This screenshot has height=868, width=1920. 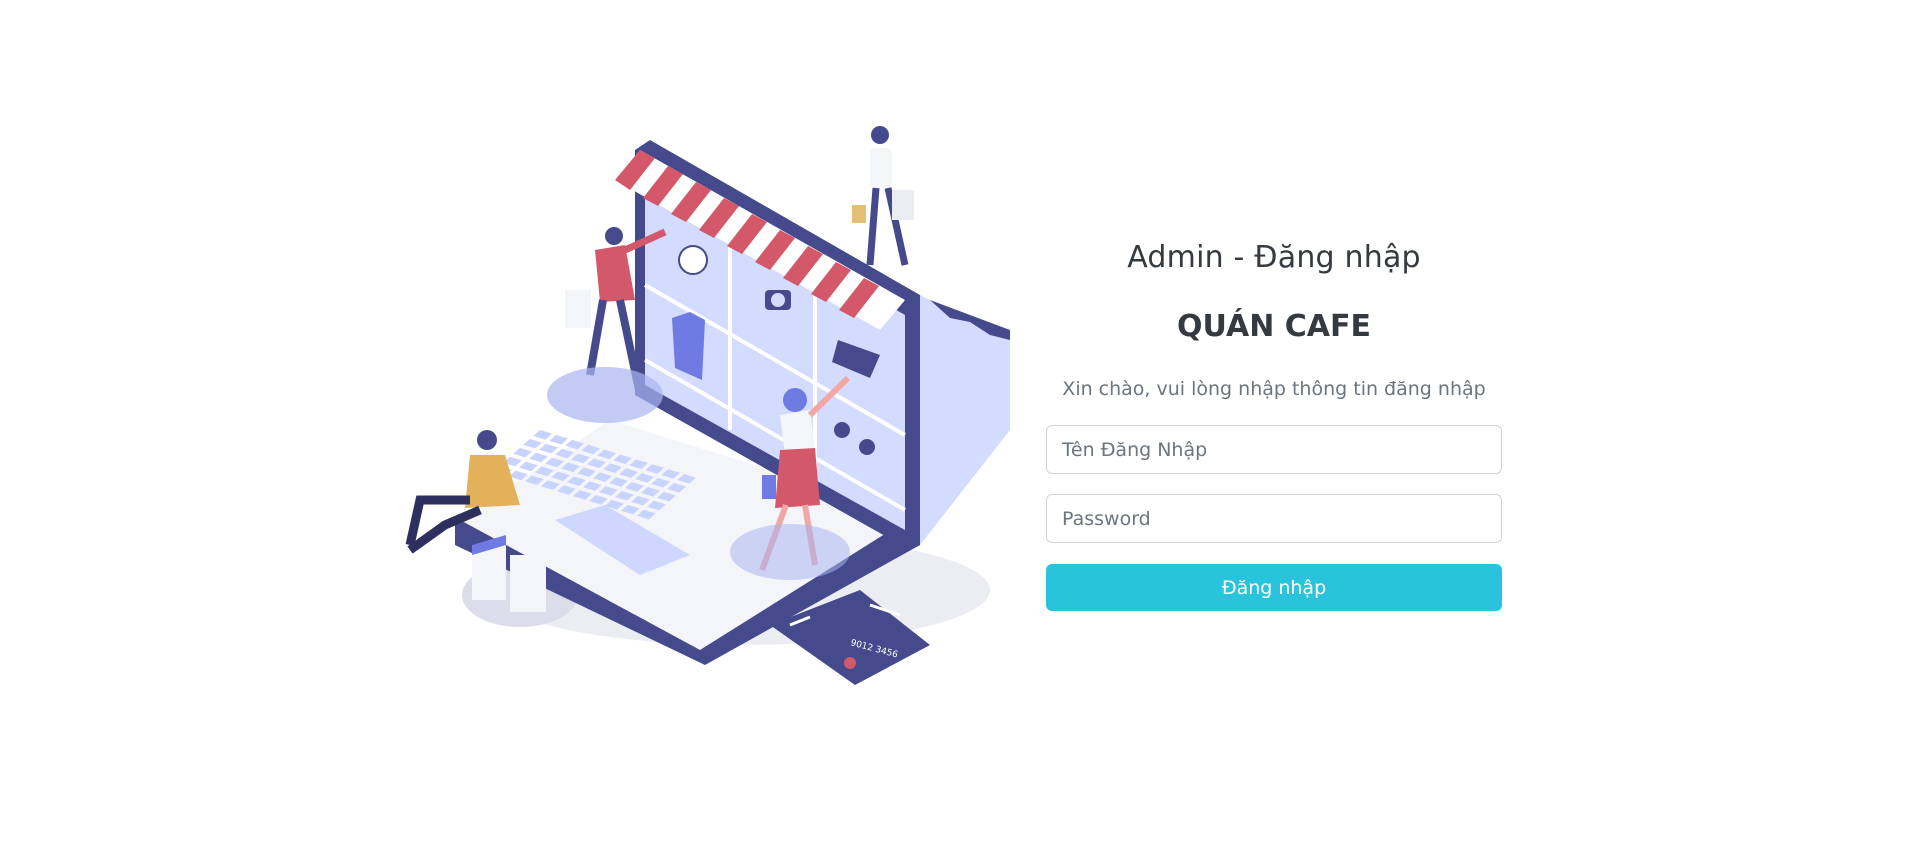 What do you see at coordinates (1274, 518) in the screenshot?
I see `password-input` at bounding box center [1274, 518].